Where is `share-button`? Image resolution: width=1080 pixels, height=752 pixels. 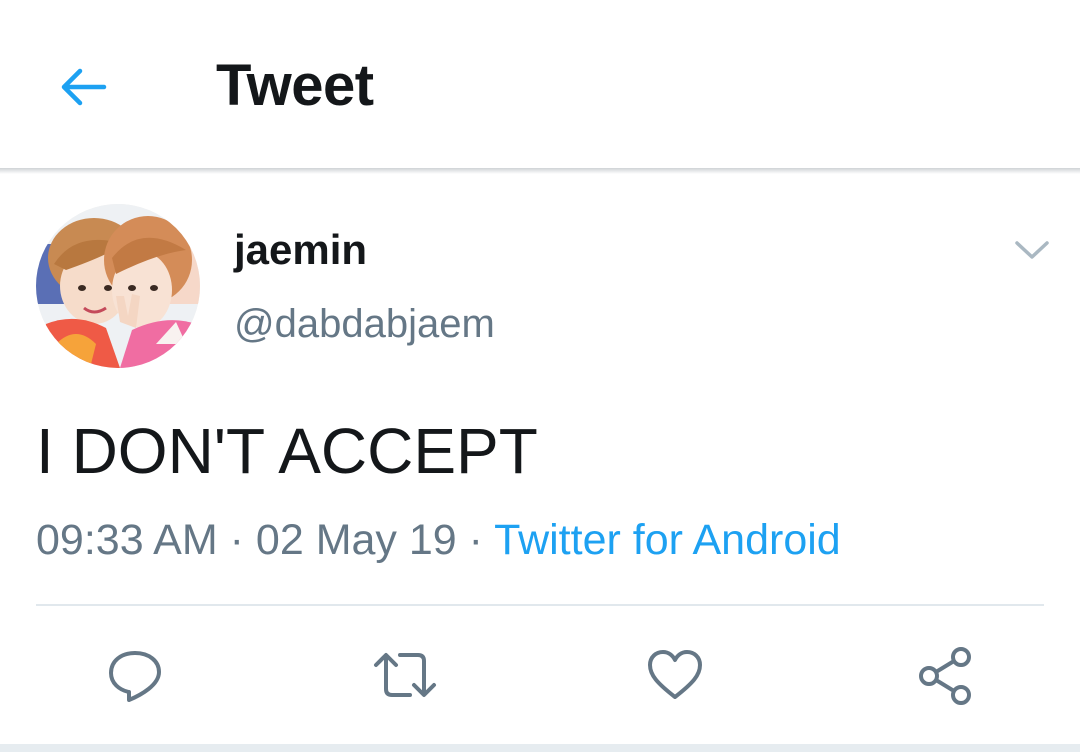 share-button is located at coordinates (945, 675).